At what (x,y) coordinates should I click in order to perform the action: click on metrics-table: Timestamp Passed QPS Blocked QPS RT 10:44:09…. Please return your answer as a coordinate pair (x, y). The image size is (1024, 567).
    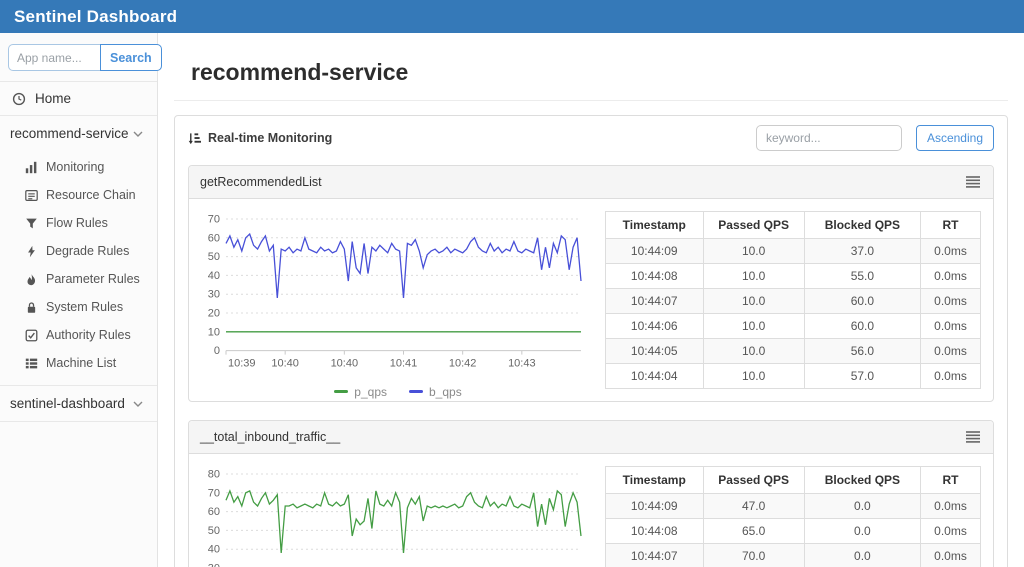
    Looking at the image, I should click on (793, 516).